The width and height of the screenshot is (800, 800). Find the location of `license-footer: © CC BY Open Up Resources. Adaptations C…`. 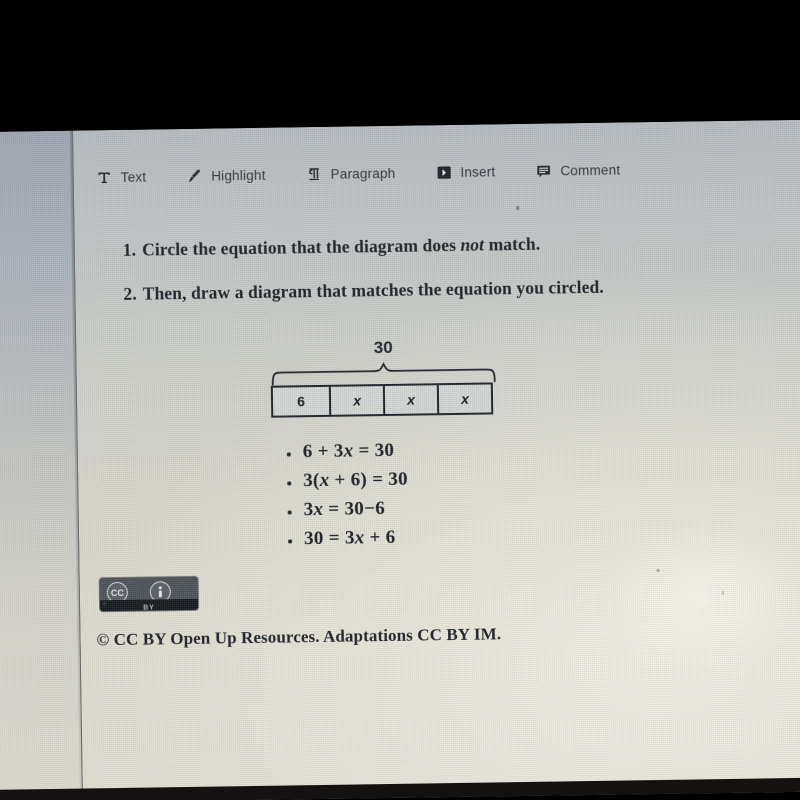

license-footer: © CC BY Open Up Resources. Adaptations C… is located at coordinates (299, 637).